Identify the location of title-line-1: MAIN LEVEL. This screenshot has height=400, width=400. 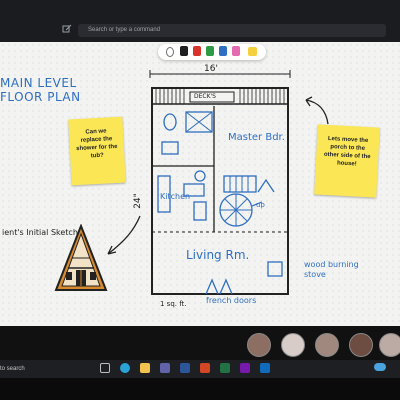
(38, 83).